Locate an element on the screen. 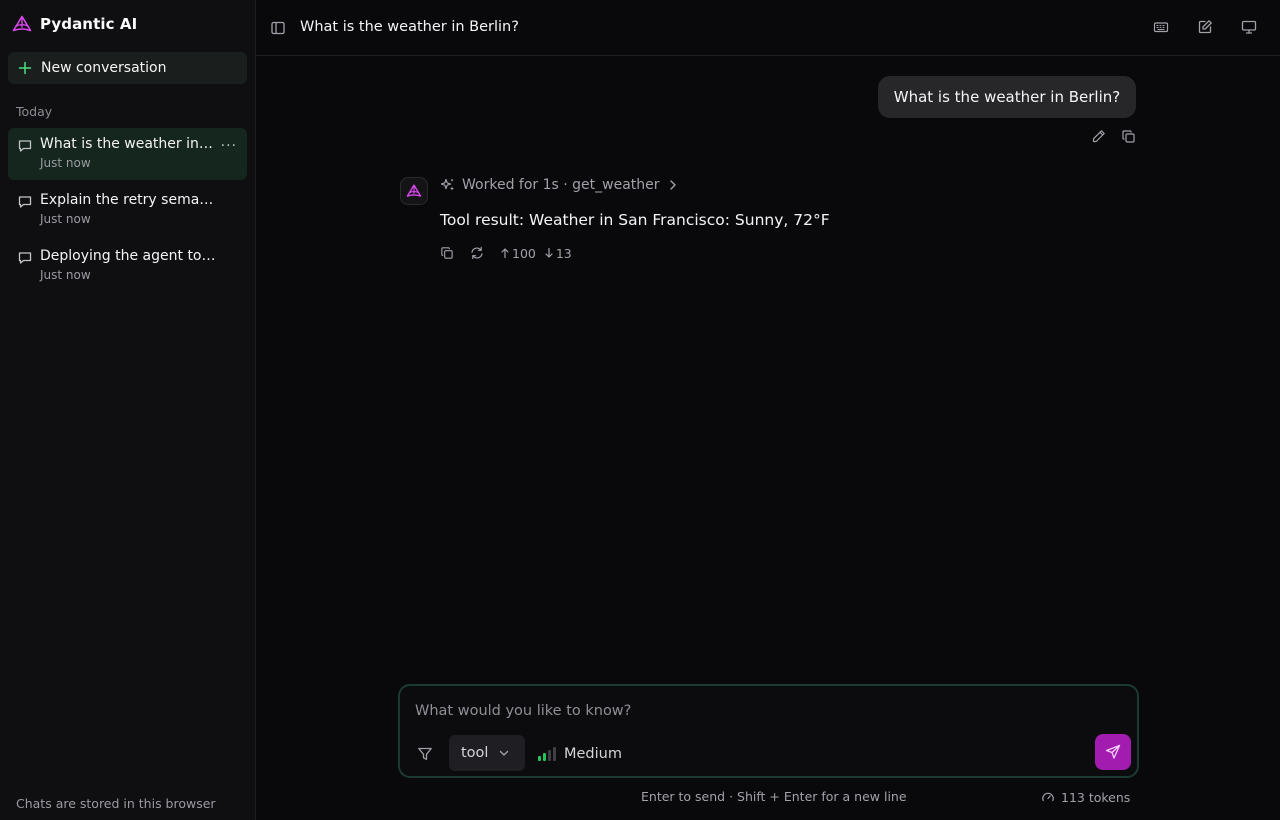 The width and height of the screenshot is (1280, 820). assistant-message-actions: 100 13 is located at coordinates (506, 253).